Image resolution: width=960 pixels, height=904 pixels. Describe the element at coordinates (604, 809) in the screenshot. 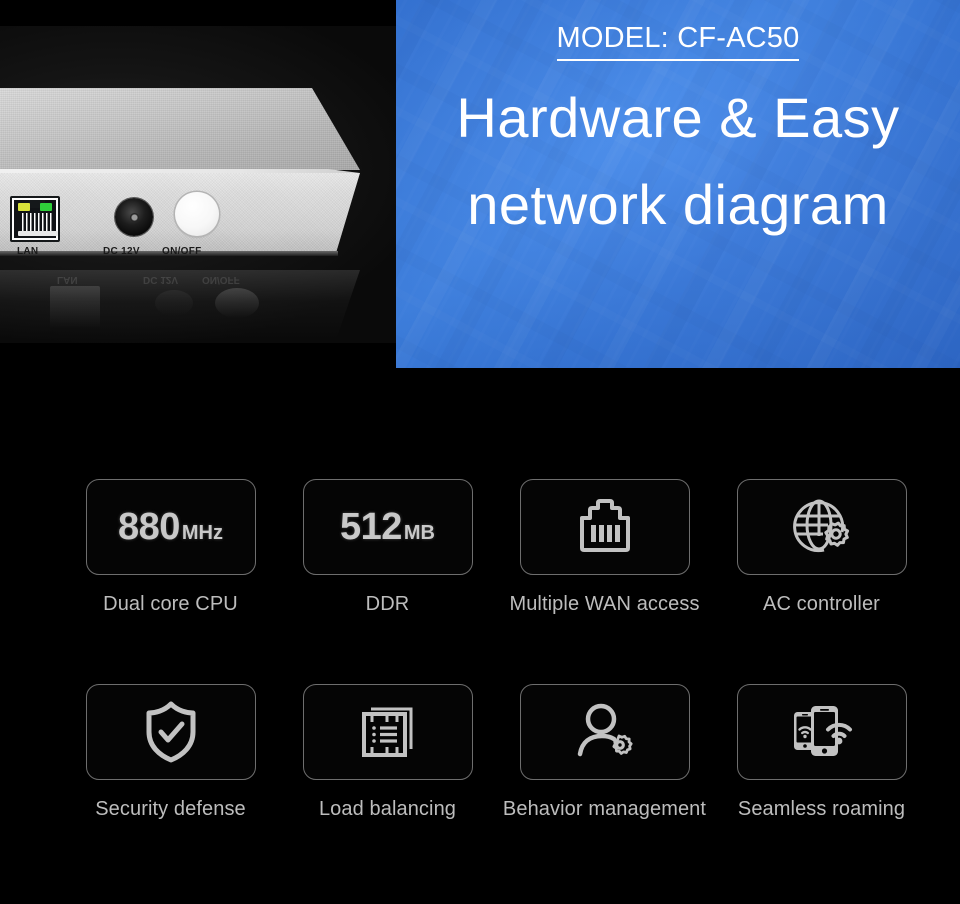

I see `feature-label-behavior-management: Behavior management` at that location.